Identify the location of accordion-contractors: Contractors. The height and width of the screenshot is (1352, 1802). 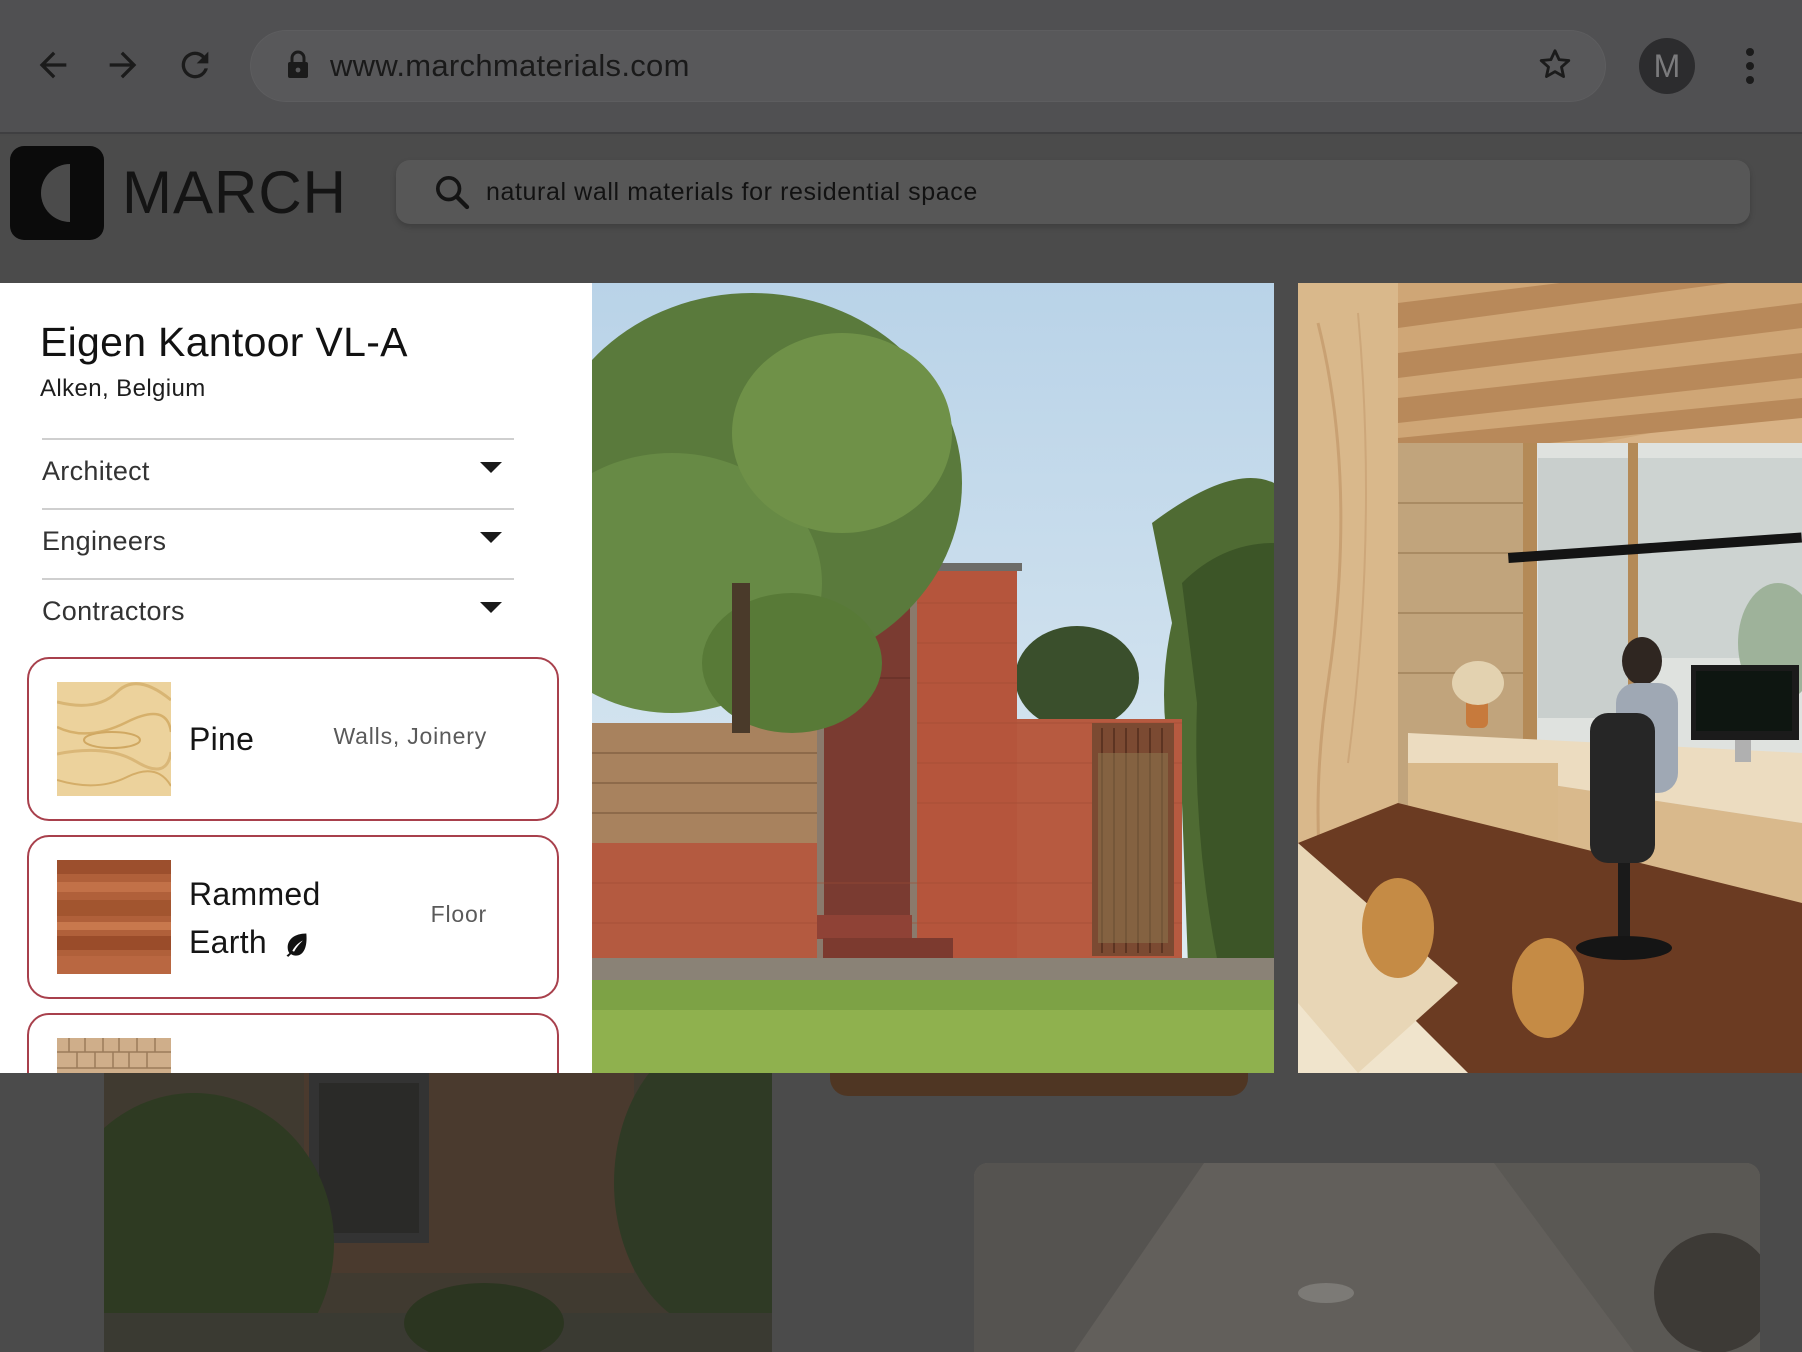
(278, 613).